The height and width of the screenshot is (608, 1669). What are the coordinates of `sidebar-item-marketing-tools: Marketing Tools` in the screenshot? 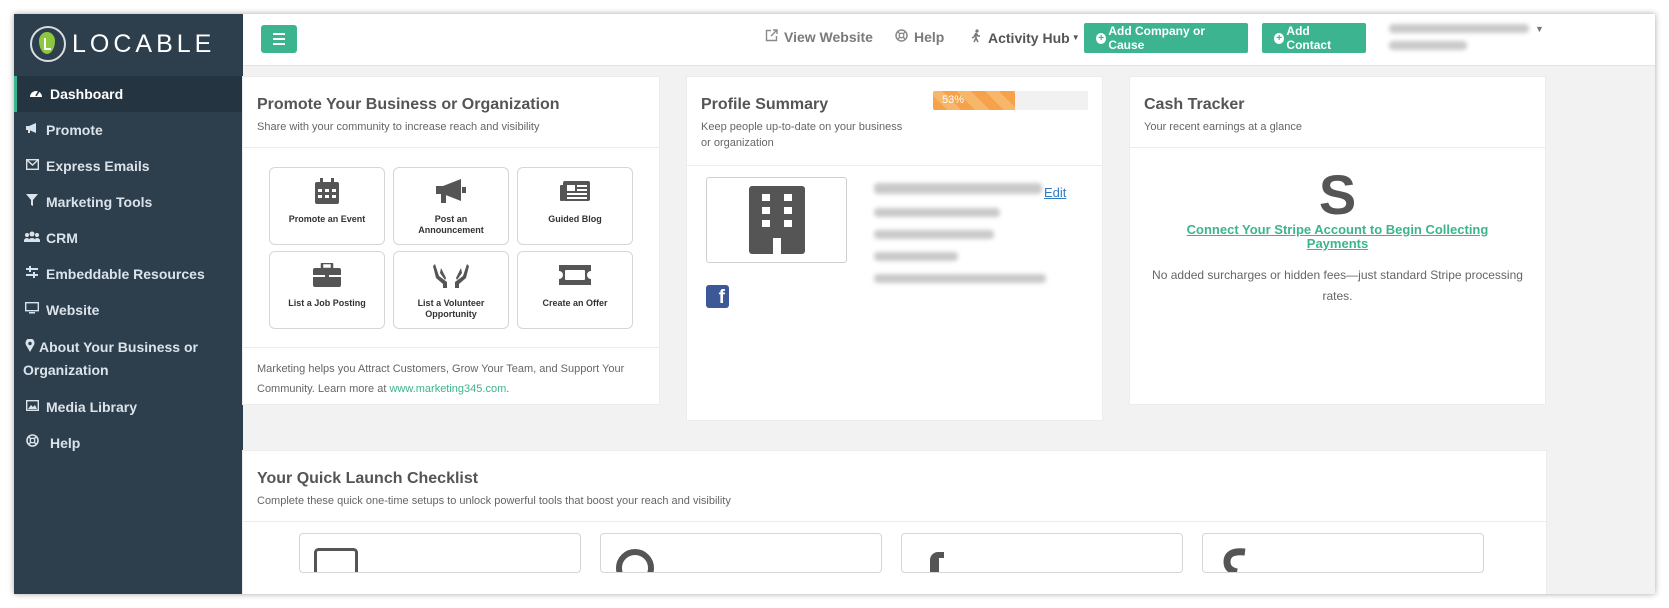 It's located at (128, 202).